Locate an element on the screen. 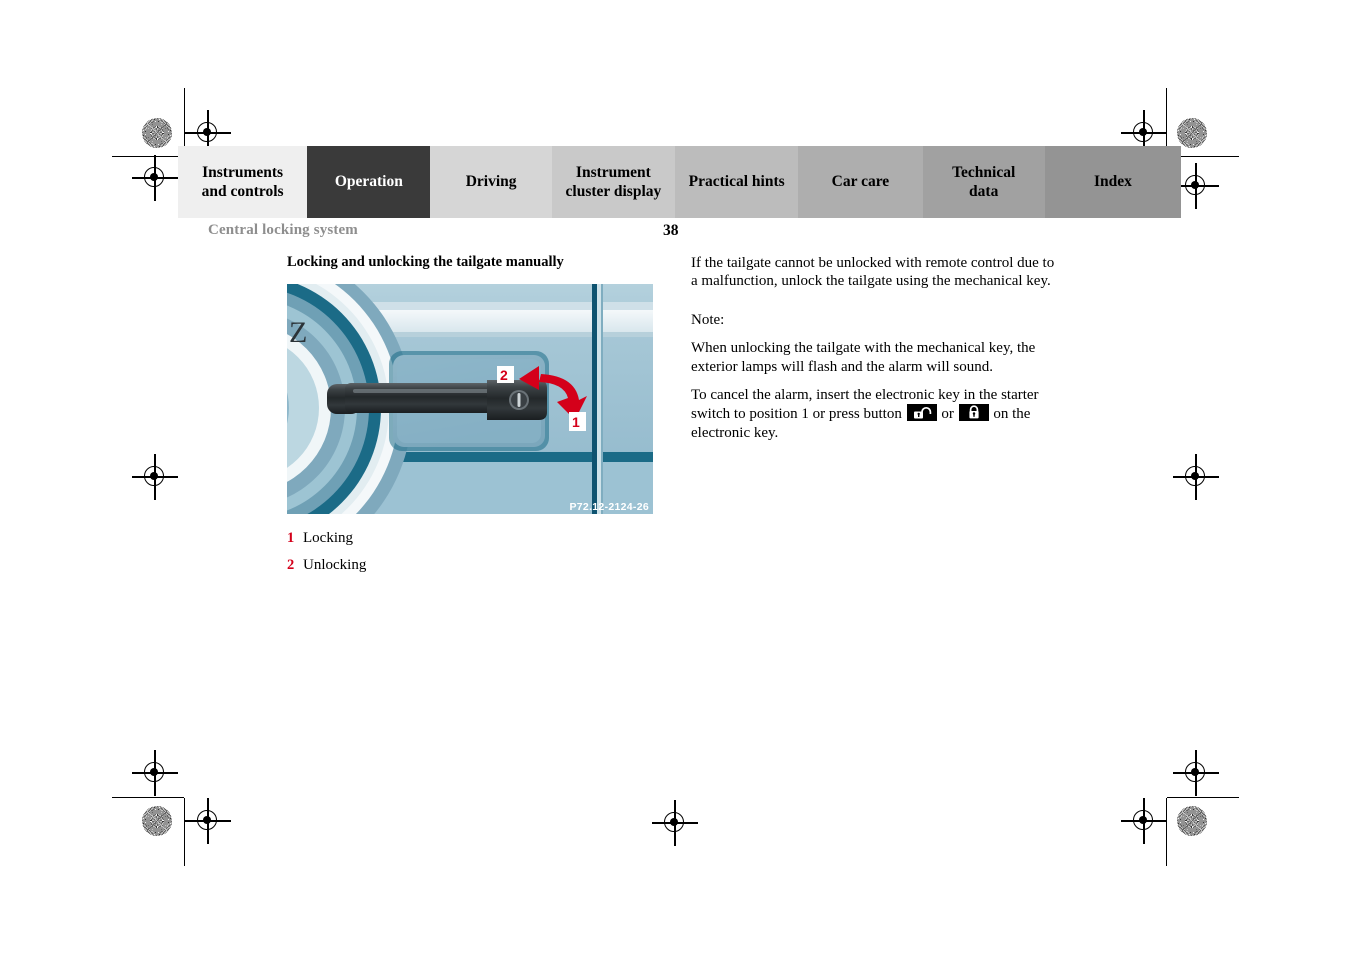  legend-item: 2 Unlocking is located at coordinates (470, 565).